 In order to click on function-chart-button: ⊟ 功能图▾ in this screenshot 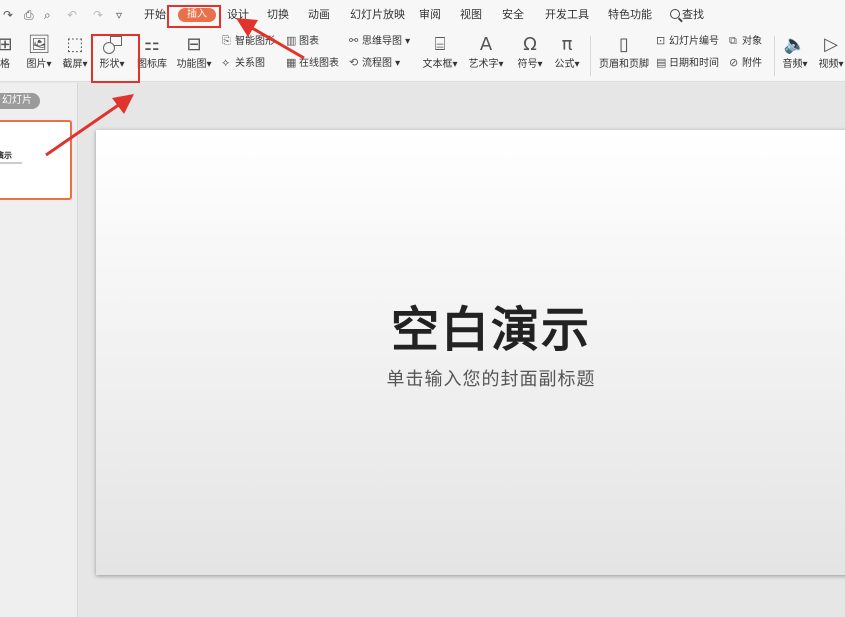, I will do `click(194, 52)`.